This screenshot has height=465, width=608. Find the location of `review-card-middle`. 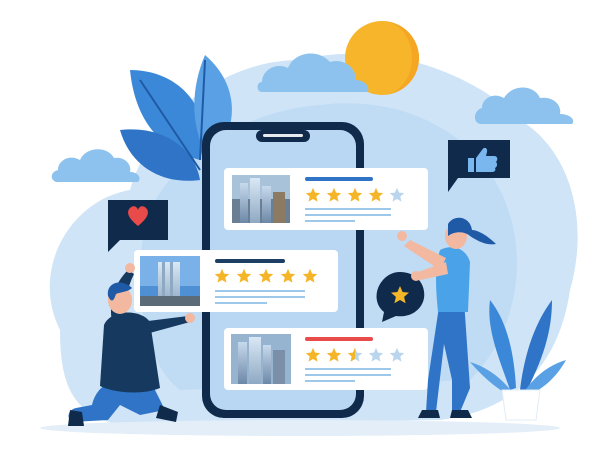

review-card-middle is located at coordinates (236, 281).